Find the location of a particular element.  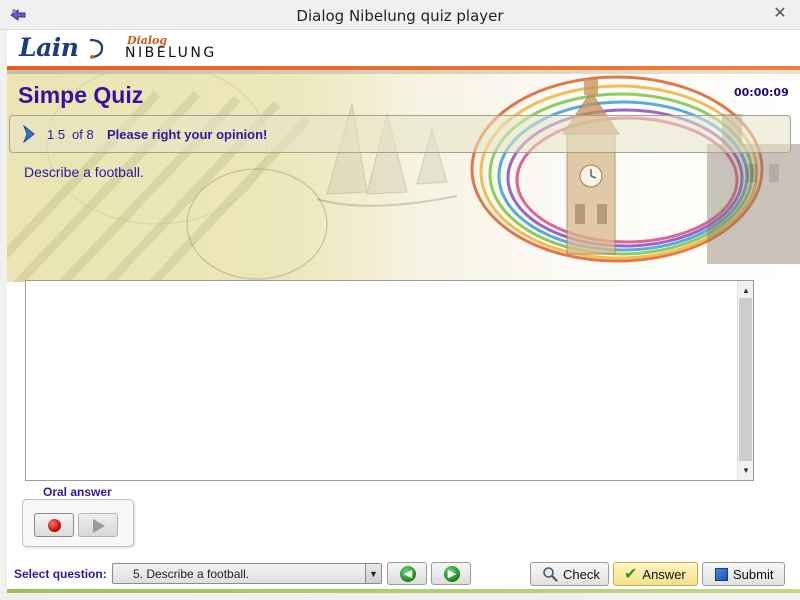

submit-button-label: Submit is located at coordinates (753, 574).